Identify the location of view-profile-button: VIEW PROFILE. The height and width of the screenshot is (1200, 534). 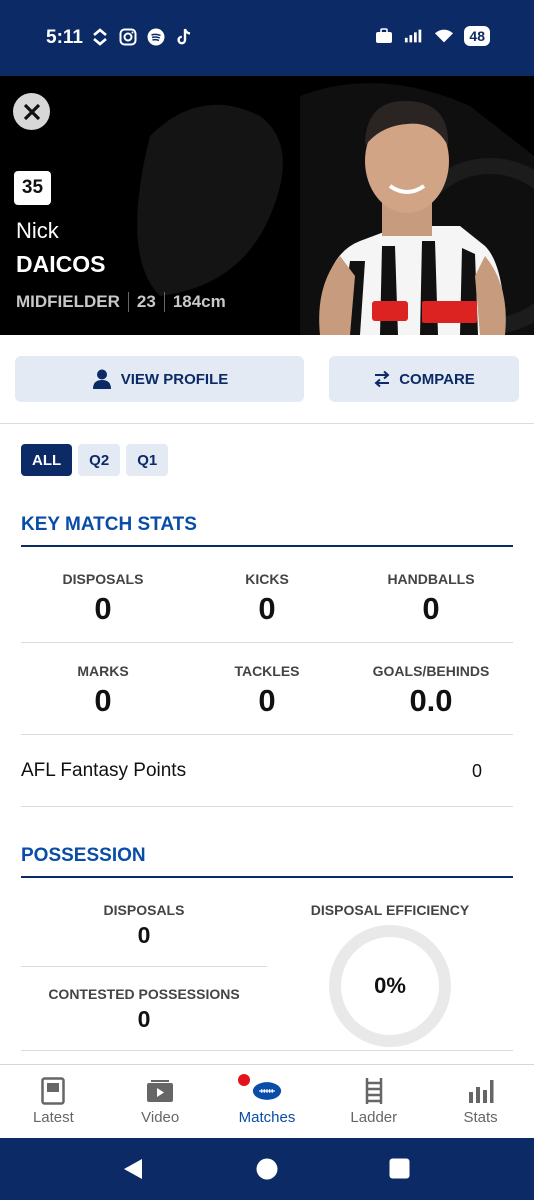
(159, 379).